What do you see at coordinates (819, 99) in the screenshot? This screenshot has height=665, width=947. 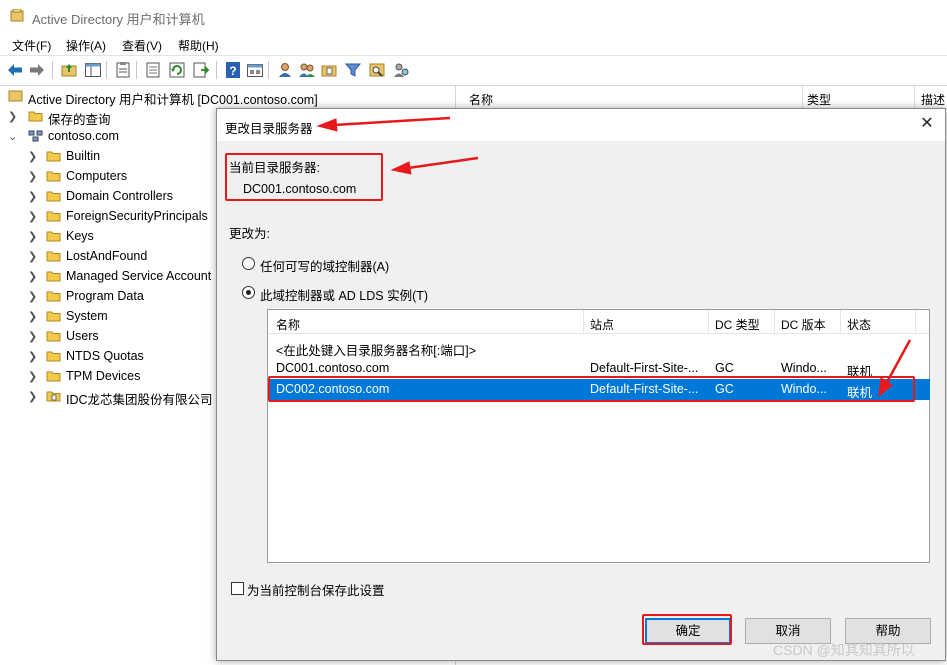 I see `column-header-type: 类型` at bounding box center [819, 99].